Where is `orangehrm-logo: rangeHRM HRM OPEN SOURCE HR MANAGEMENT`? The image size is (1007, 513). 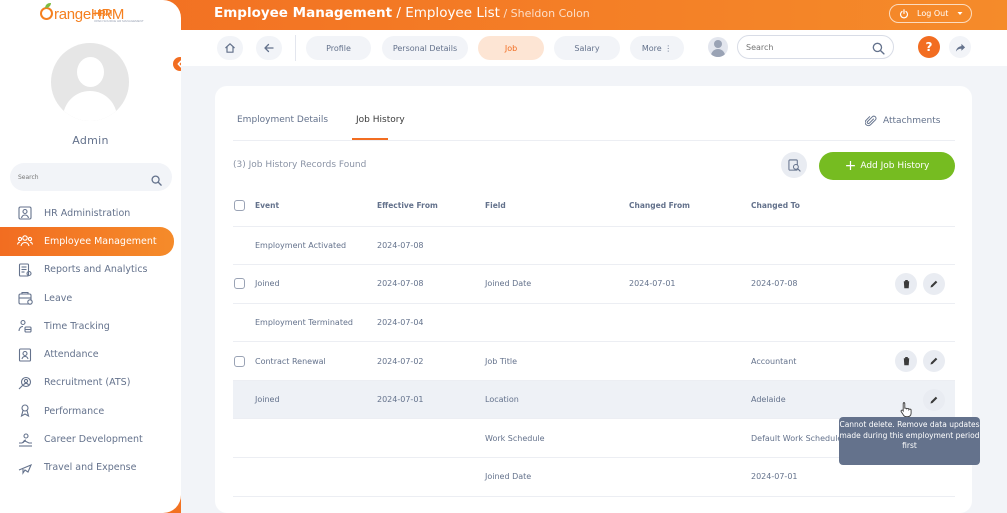 orangehrm-logo: rangeHRM HRM OPEN SOURCE HR MANAGEMENT is located at coordinates (95, 14).